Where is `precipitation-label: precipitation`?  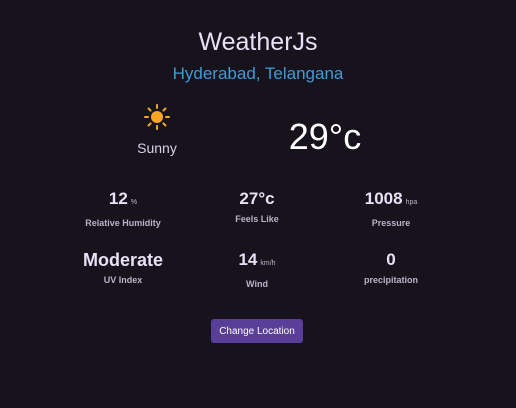
precipitation-label: precipitation is located at coordinates (390, 280).